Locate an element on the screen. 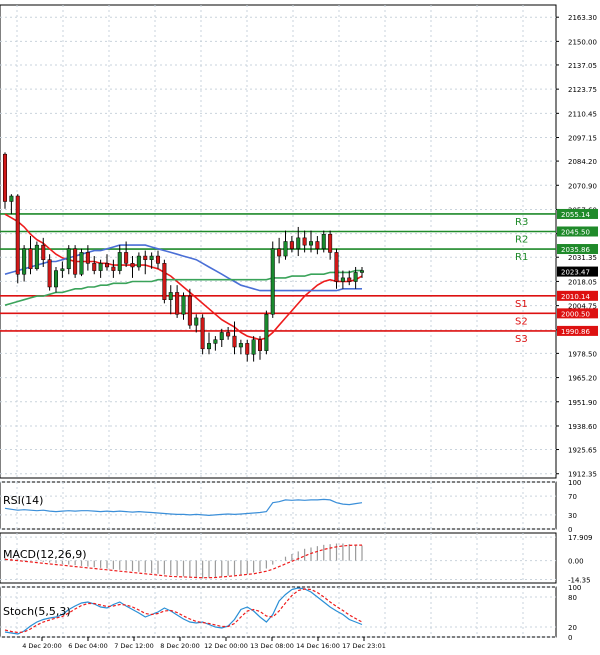 This screenshot has height=655, width=600. y-tick-label: 0.00 is located at coordinates (576, 562).